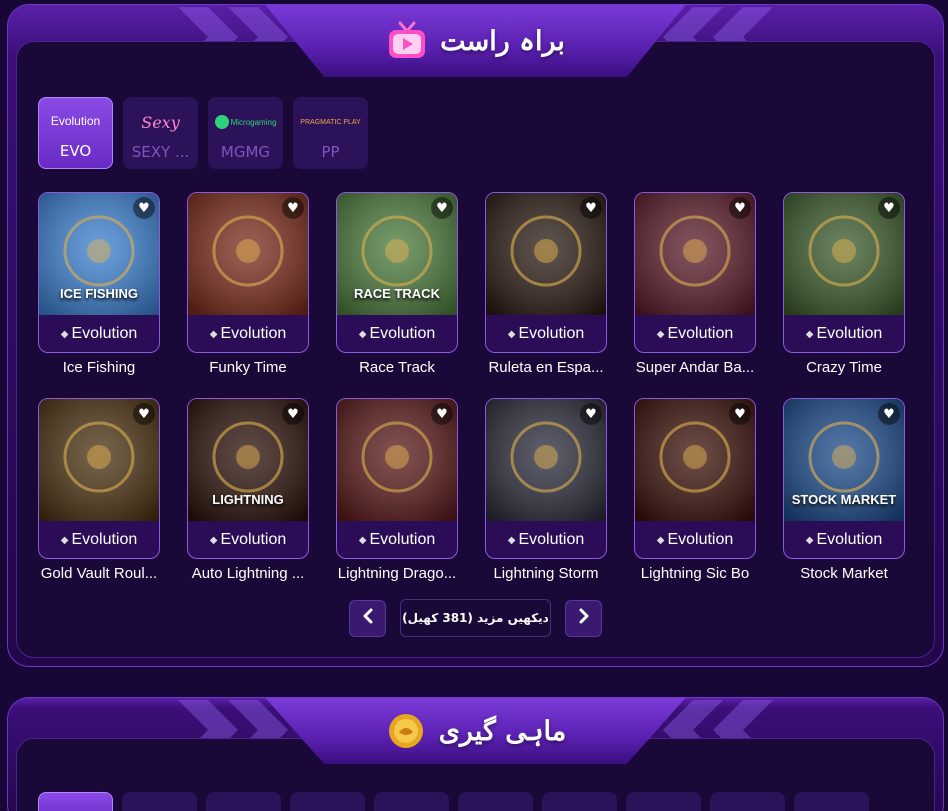 This screenshot has height=811, width=948. Describe the element at coordinates (160, 122) in the screenshot. I see `sexy-logo: Sexy` at that location.